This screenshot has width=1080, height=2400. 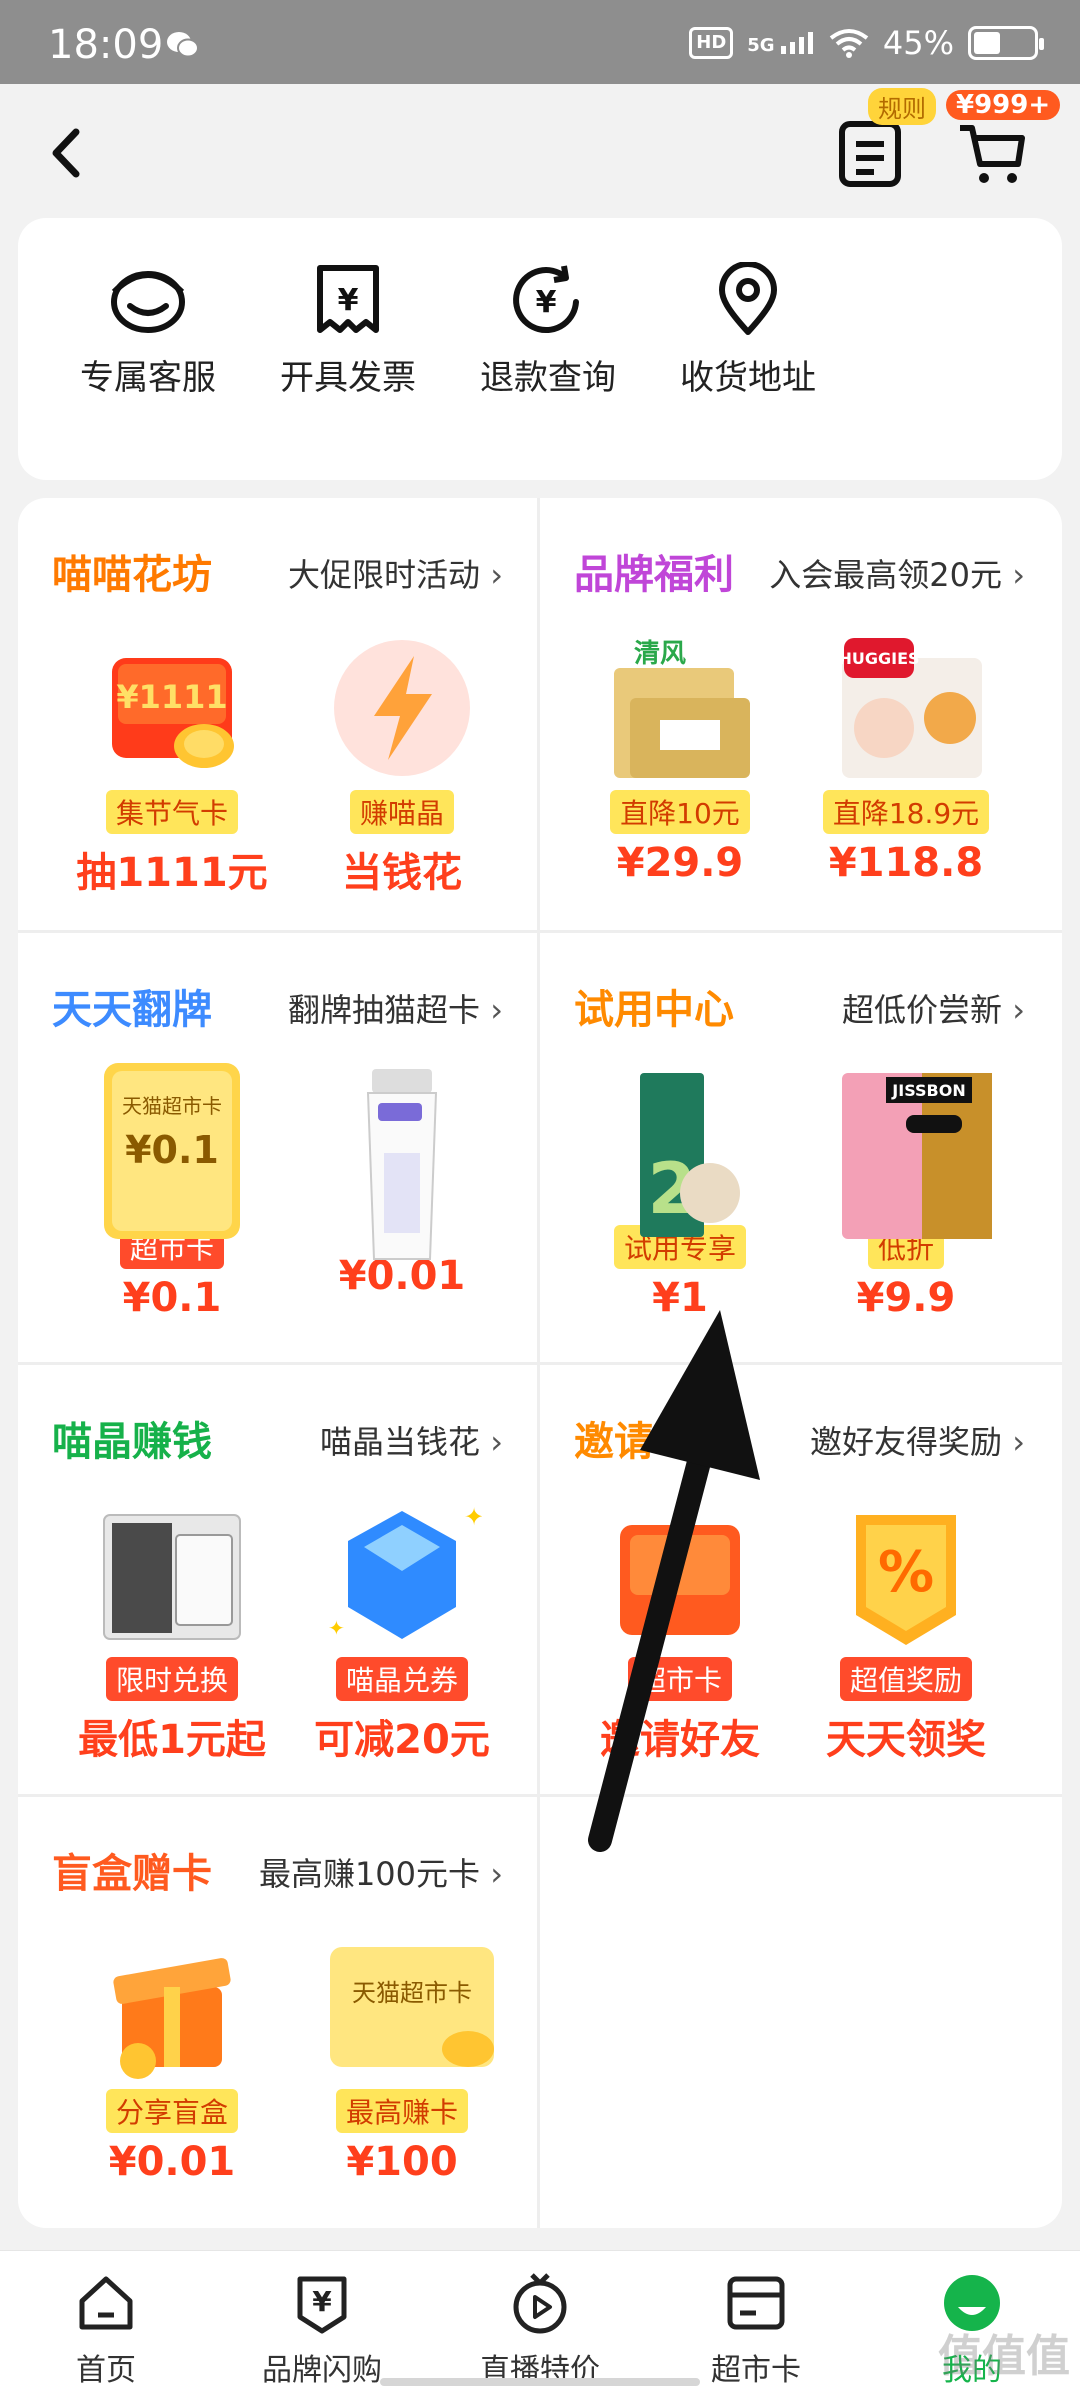 What do you see at coordinates (992, 153) in the screenshot?
I see `cart-icon` at bounding box center [992, 153].